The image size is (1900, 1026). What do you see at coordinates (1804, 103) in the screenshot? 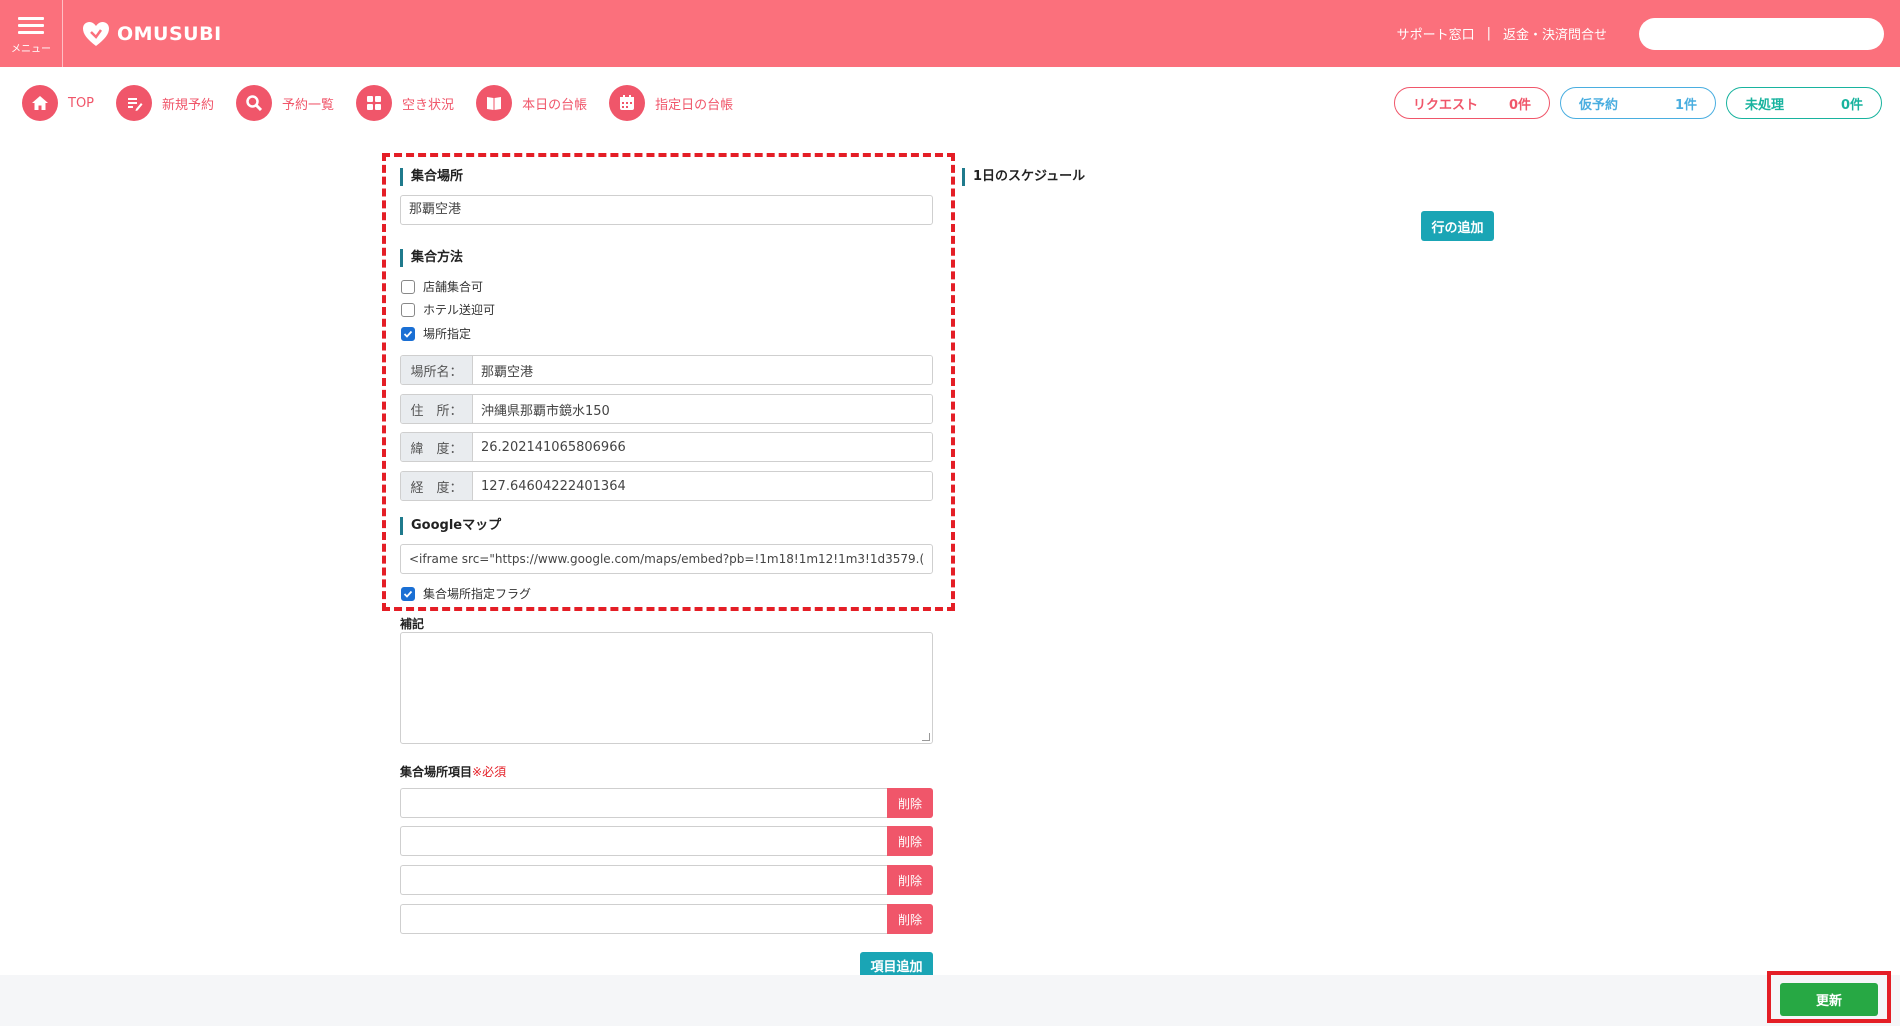
I see `unprocessed-status-button: 未処理 0件` at bounding box center [1804, 103].